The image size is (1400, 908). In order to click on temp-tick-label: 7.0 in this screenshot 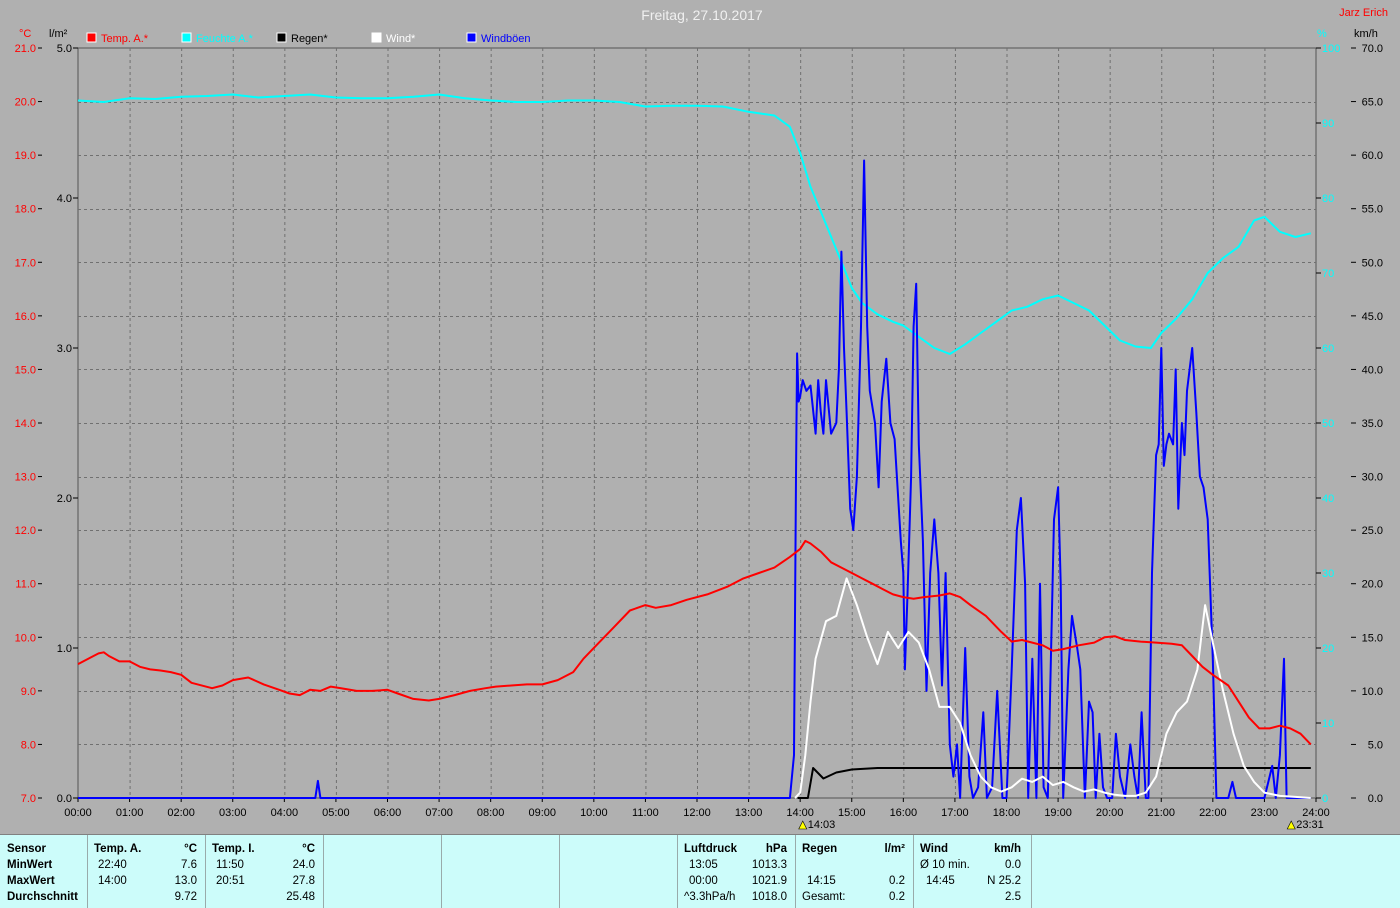, I will do `click(28, 799)`.